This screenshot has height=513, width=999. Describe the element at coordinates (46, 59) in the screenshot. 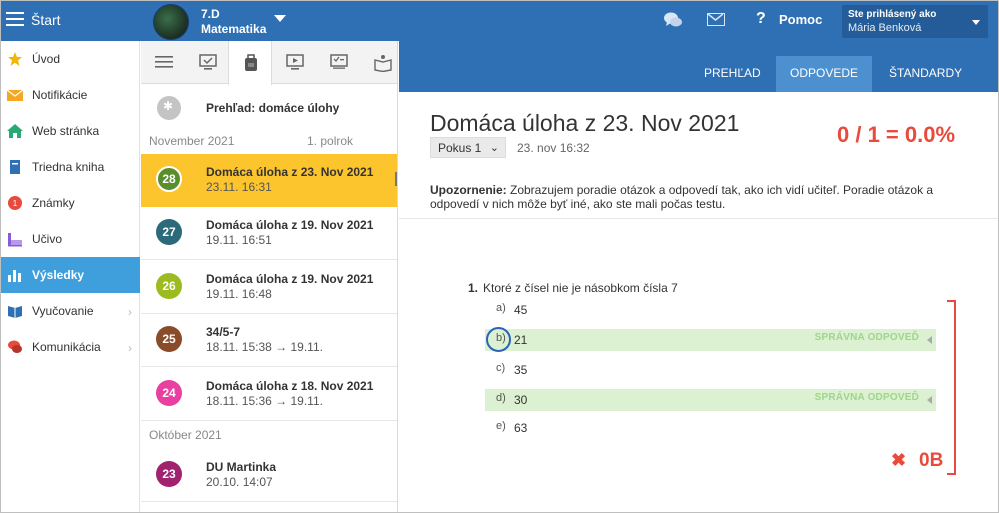

I see `sidebar-item-label: Úvod` at that location.